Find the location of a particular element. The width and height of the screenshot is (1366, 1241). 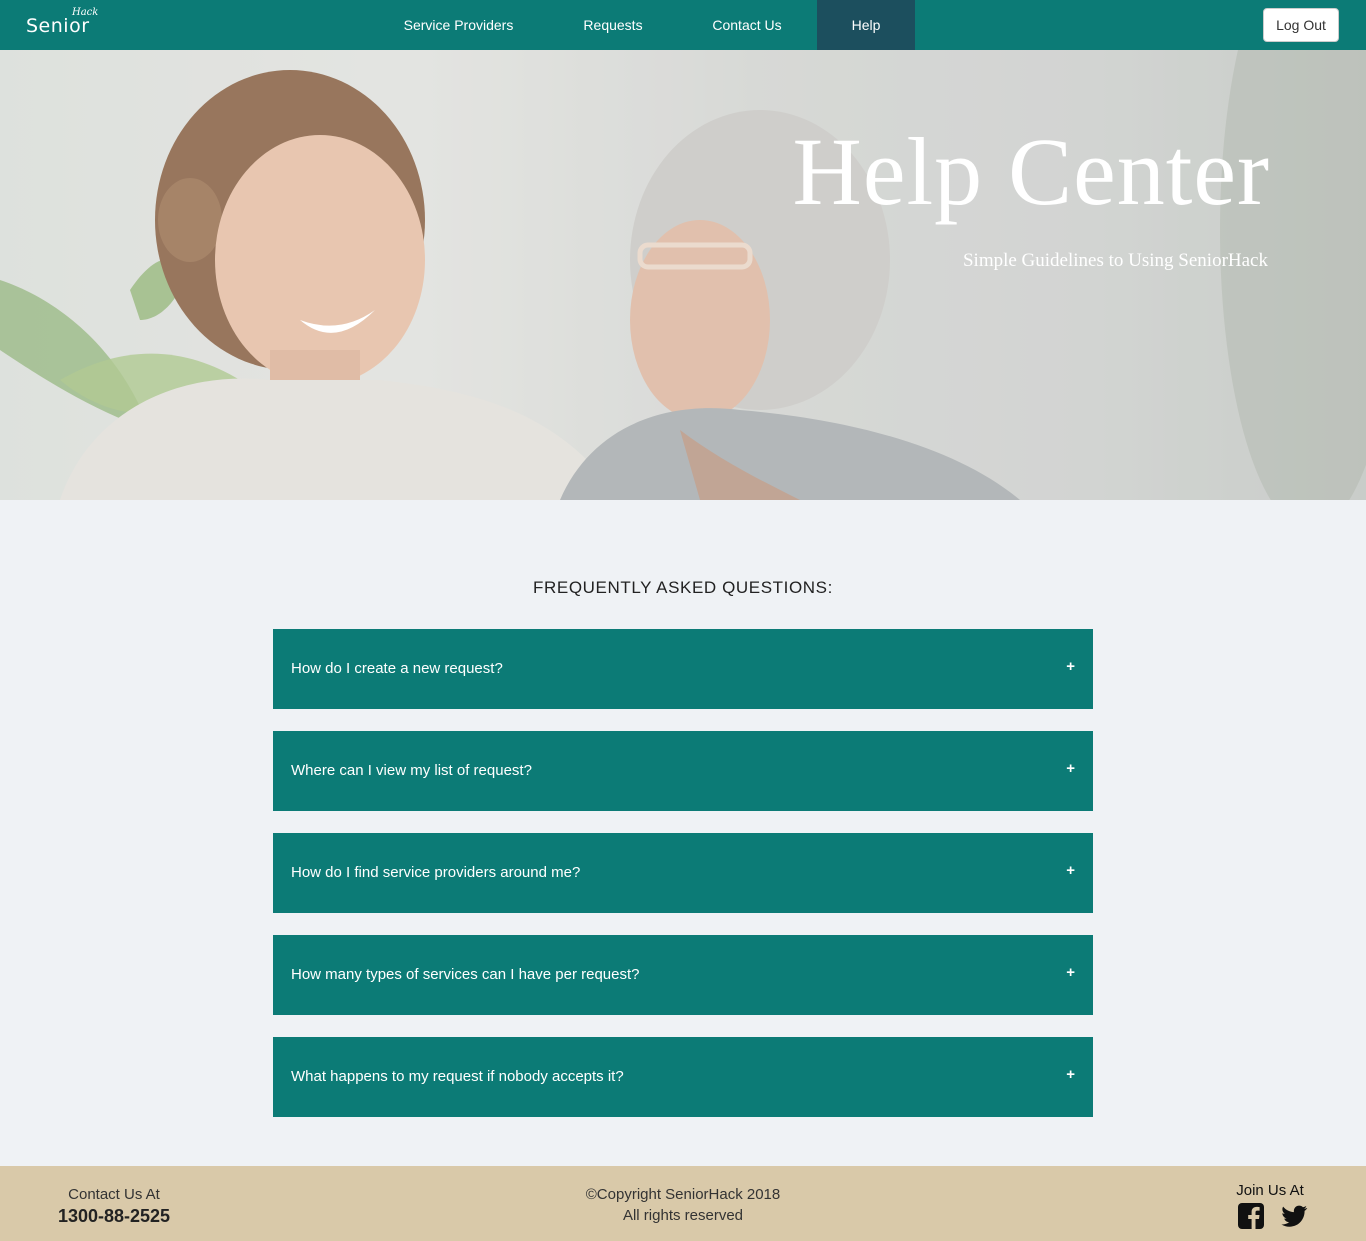

nav-contact-us: Contact Us is located at coordinates (747, 25).